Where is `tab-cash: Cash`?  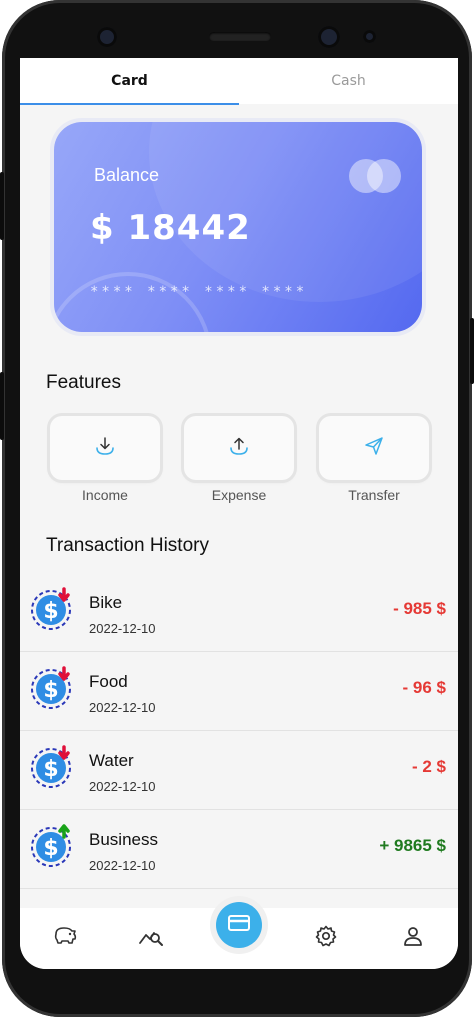 tab-cash: Cash is located at coordinates (348, 81).